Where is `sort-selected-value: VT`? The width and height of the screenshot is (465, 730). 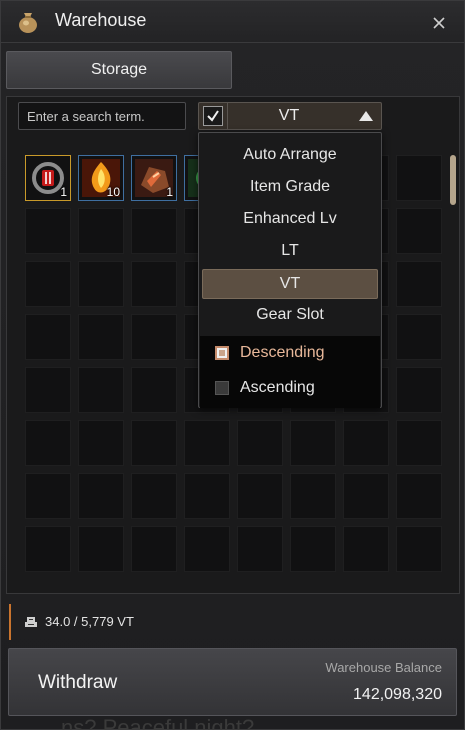 sort-selected-value: VT is located at coordinates (289, 115).